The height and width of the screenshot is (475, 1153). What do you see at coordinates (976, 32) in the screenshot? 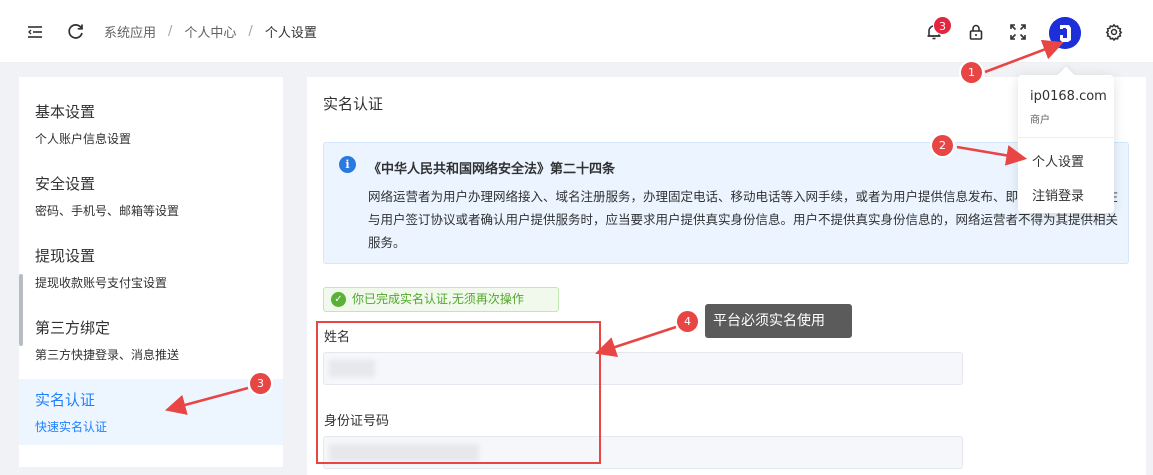
I see `lock-icon` at bounding box center [976, 32].